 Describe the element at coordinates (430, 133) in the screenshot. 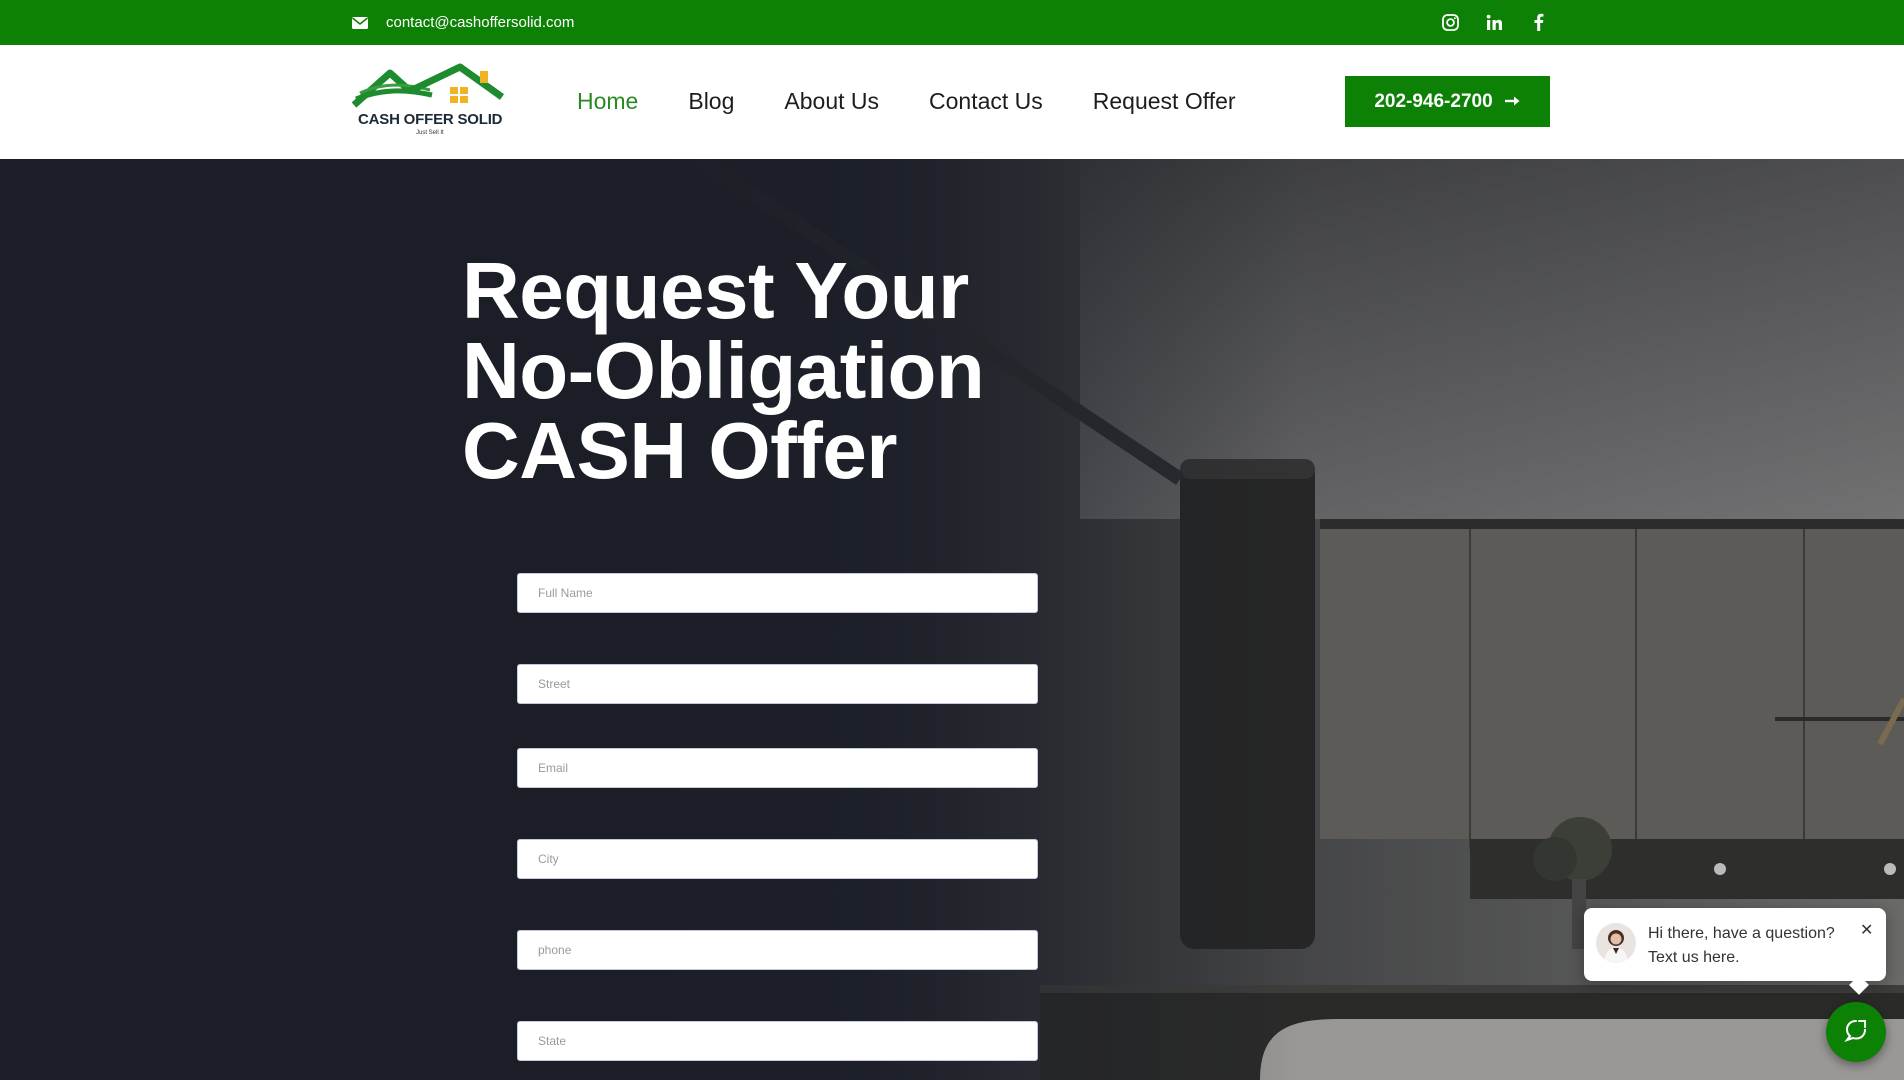

I see `logo-tagline: Just Sell It` at that location.